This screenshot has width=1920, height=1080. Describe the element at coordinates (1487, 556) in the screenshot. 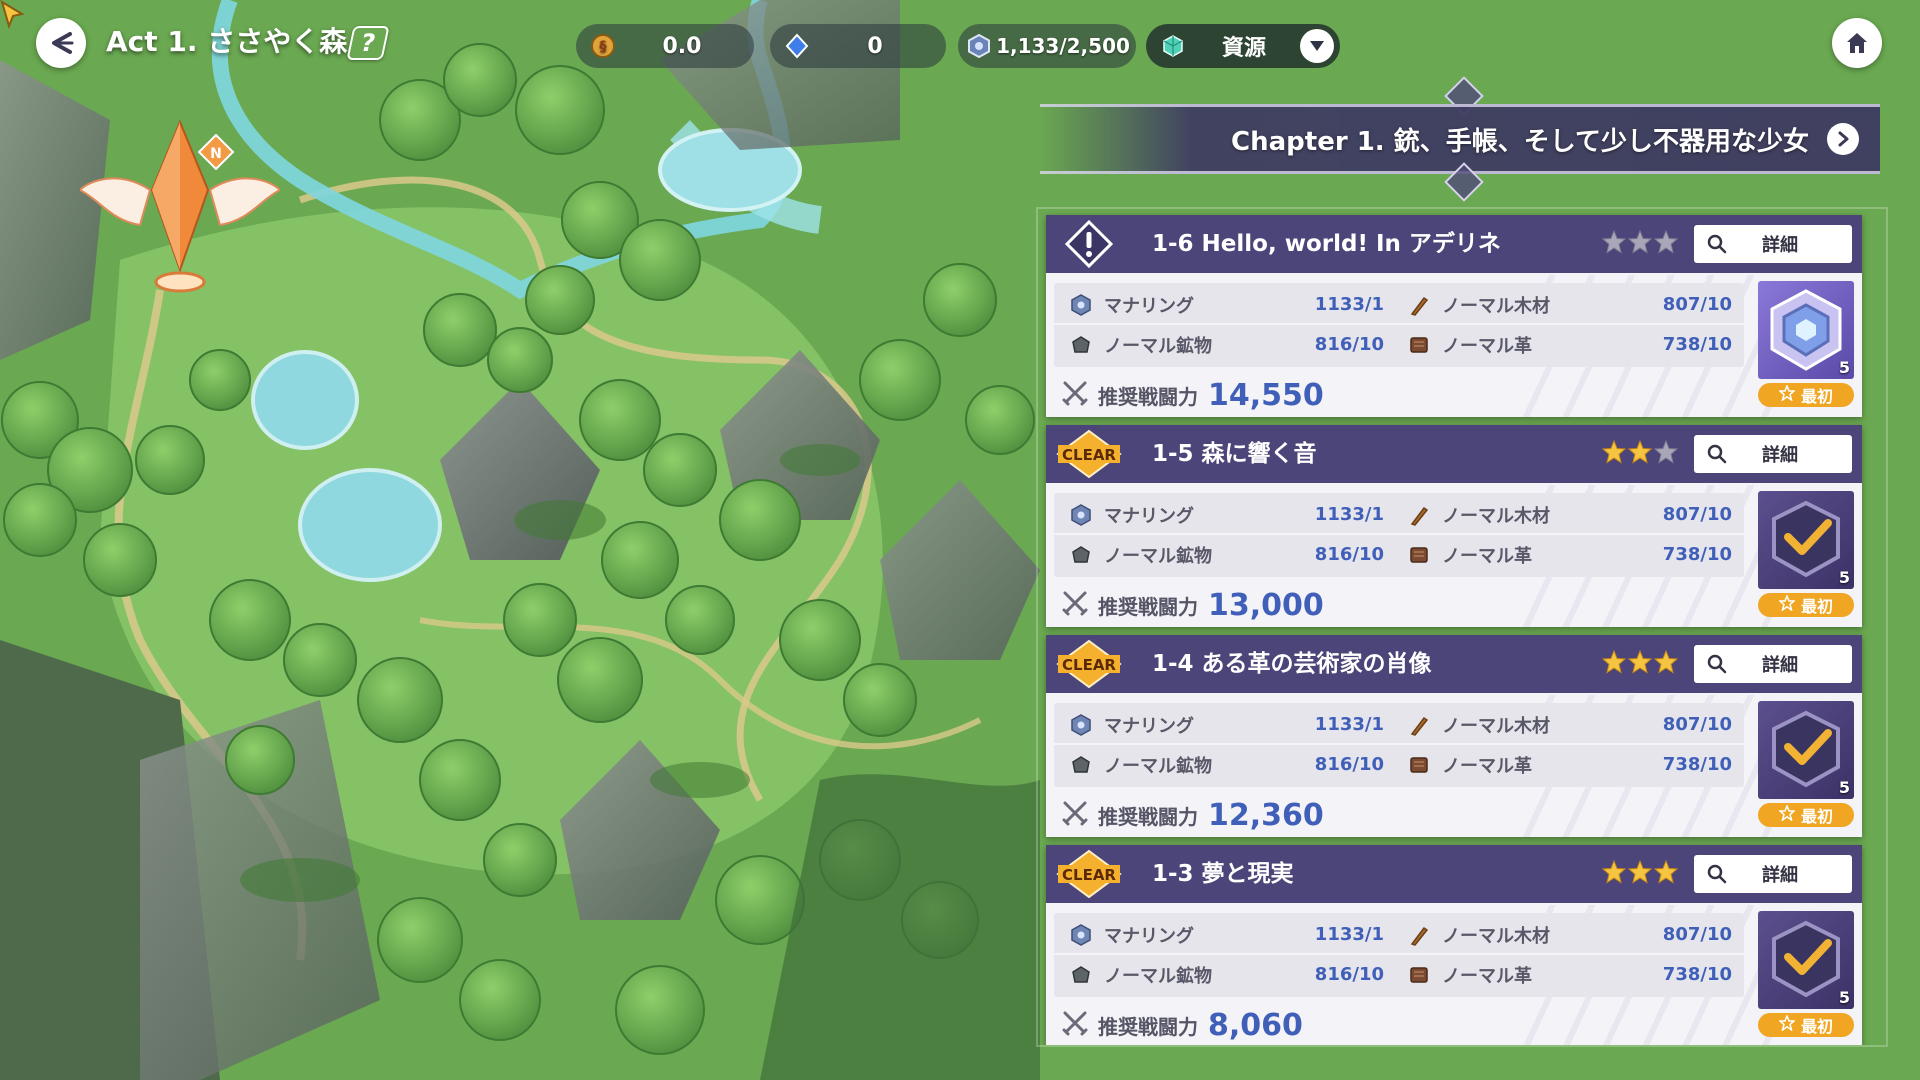

I see `material-name: ノーマル革` at that location.